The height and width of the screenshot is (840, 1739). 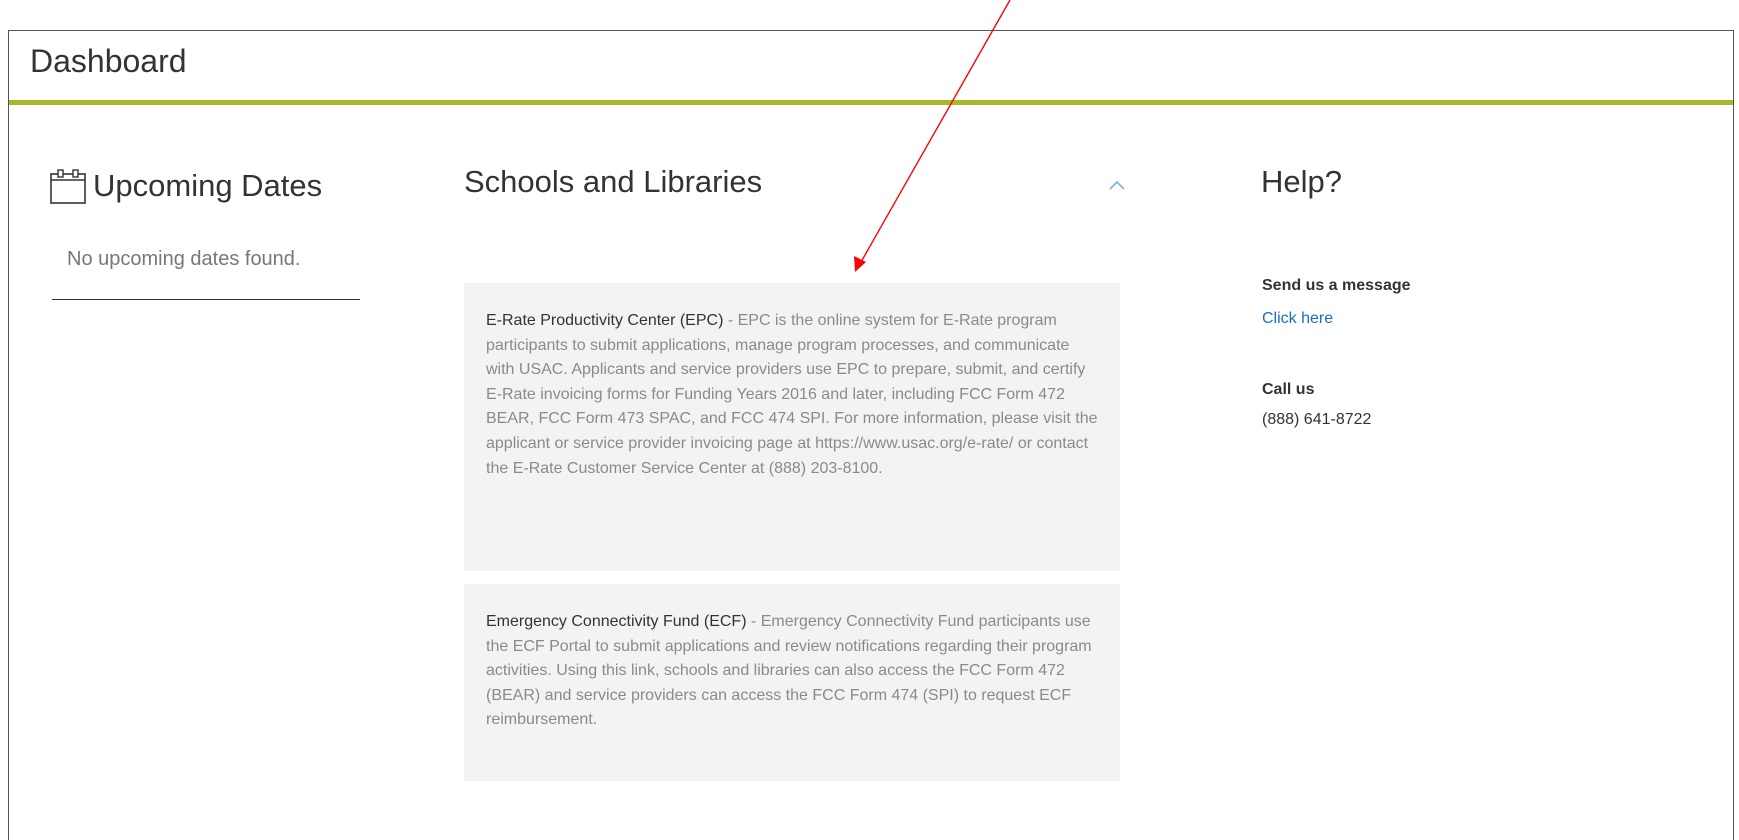 What do you see at coordinates (613, 181) in the screenshot?
I see `schools-libraries-title: Schools and Libraries` at bounding box center [613, 181].